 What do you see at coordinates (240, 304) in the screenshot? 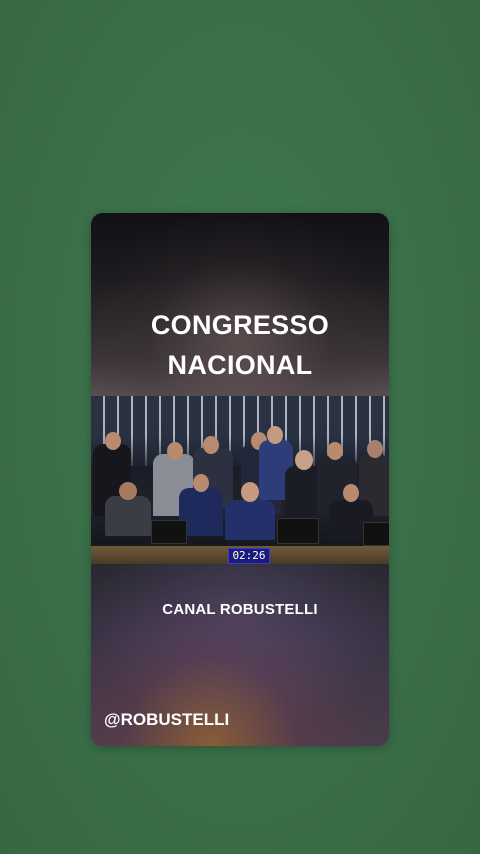
I see `story-header-area: CONGRESSO NACIONAL` at bounding box center [240, 304].